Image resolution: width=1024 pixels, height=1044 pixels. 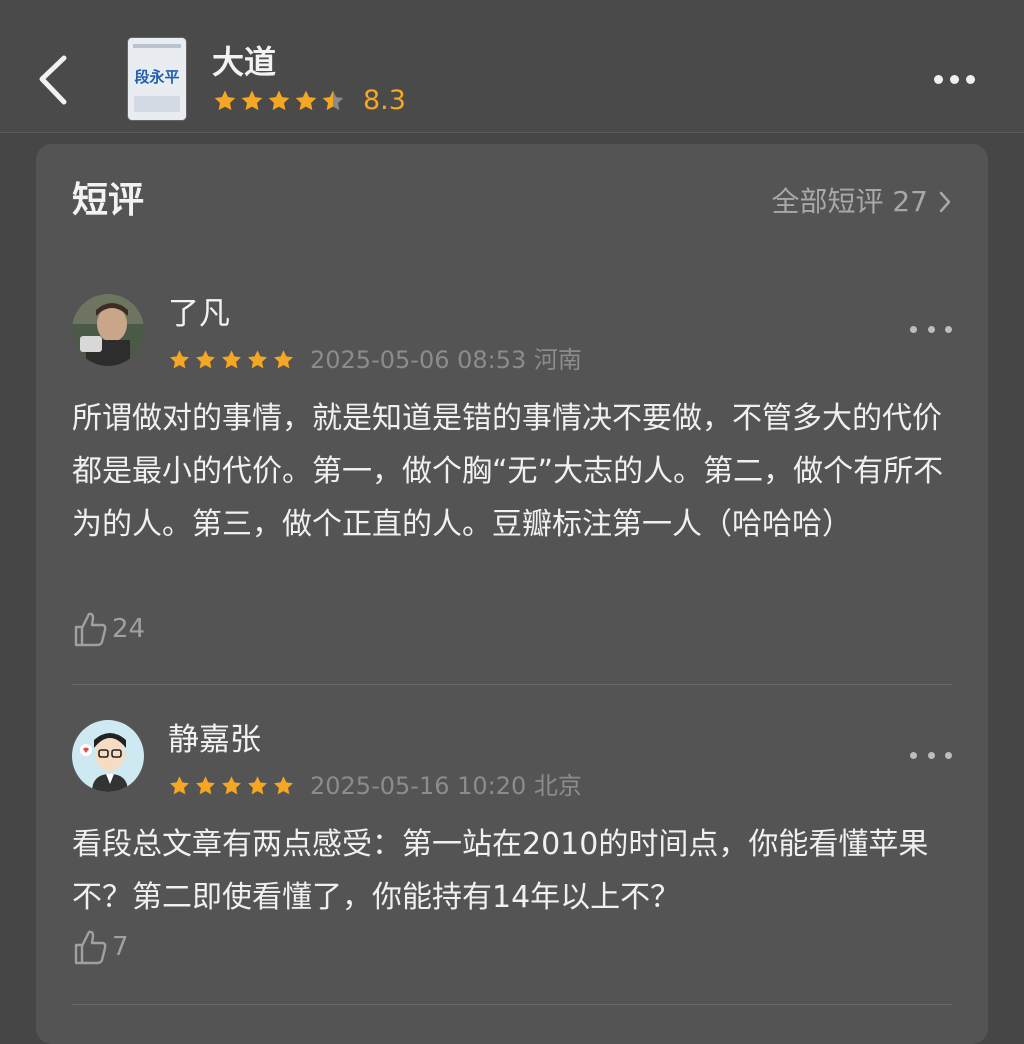 What do you see at coordinates (512, 66) in the screenshot?
I see `top-bar: 段永平 大道 8.3` at bounding box center [512, 66].